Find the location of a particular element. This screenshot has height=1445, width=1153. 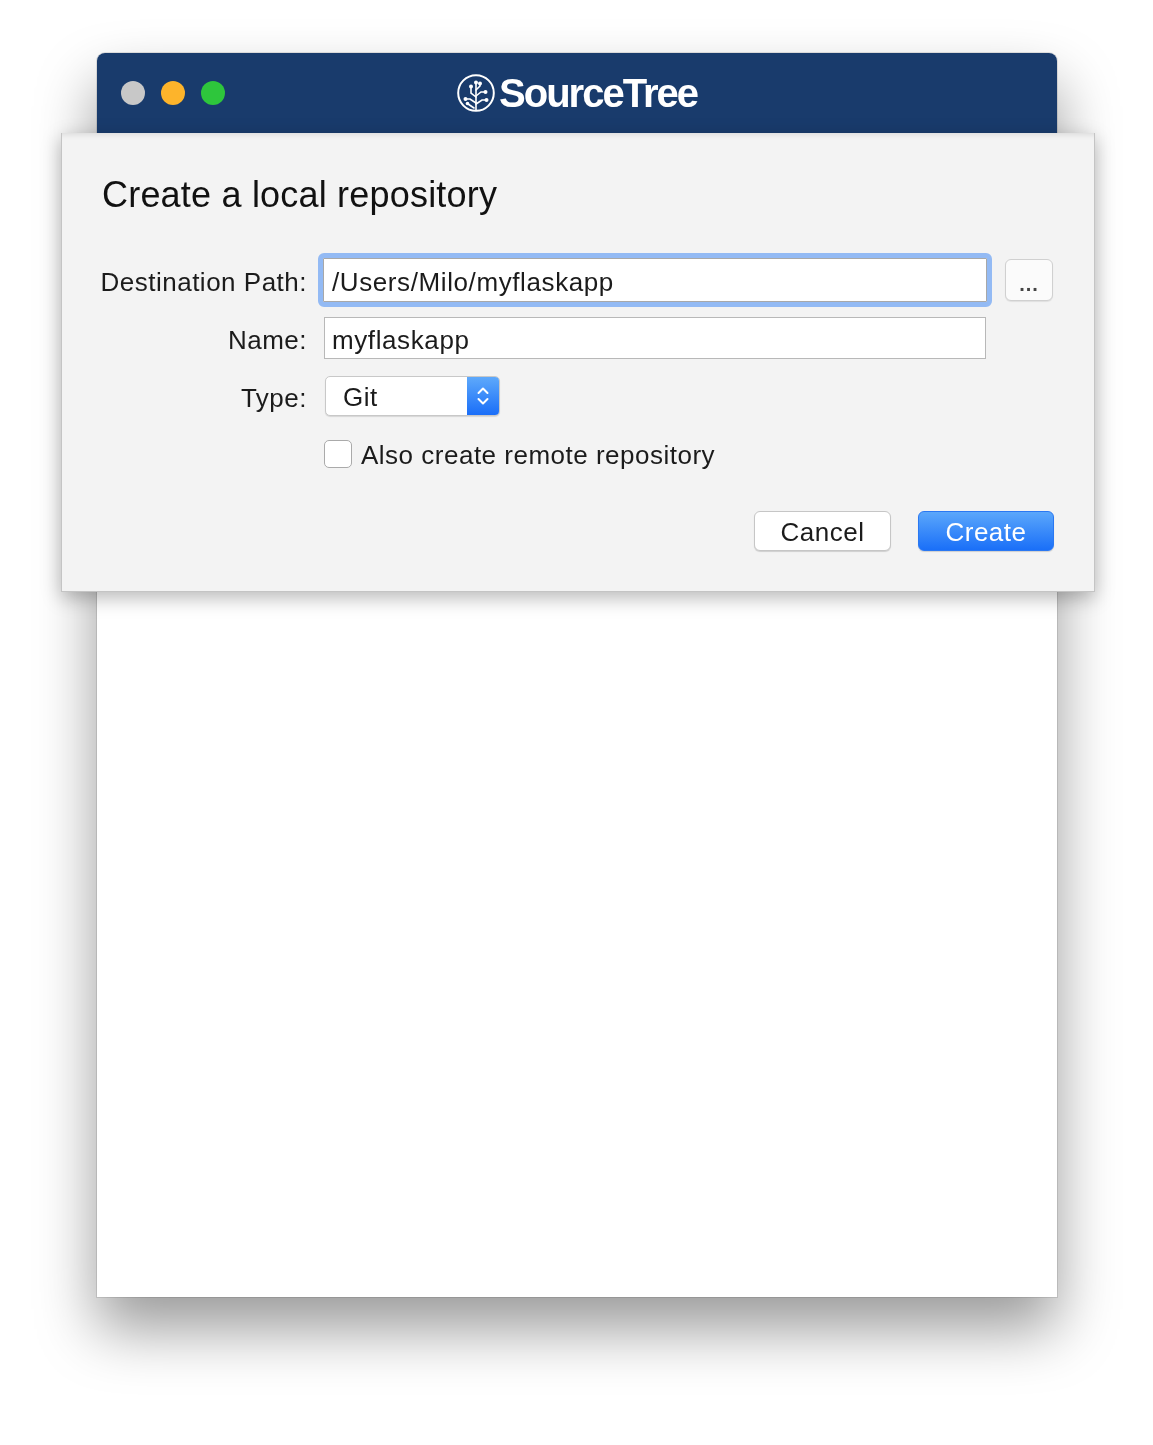

dialog-button: Cancel is located at coordinates (822, 531).